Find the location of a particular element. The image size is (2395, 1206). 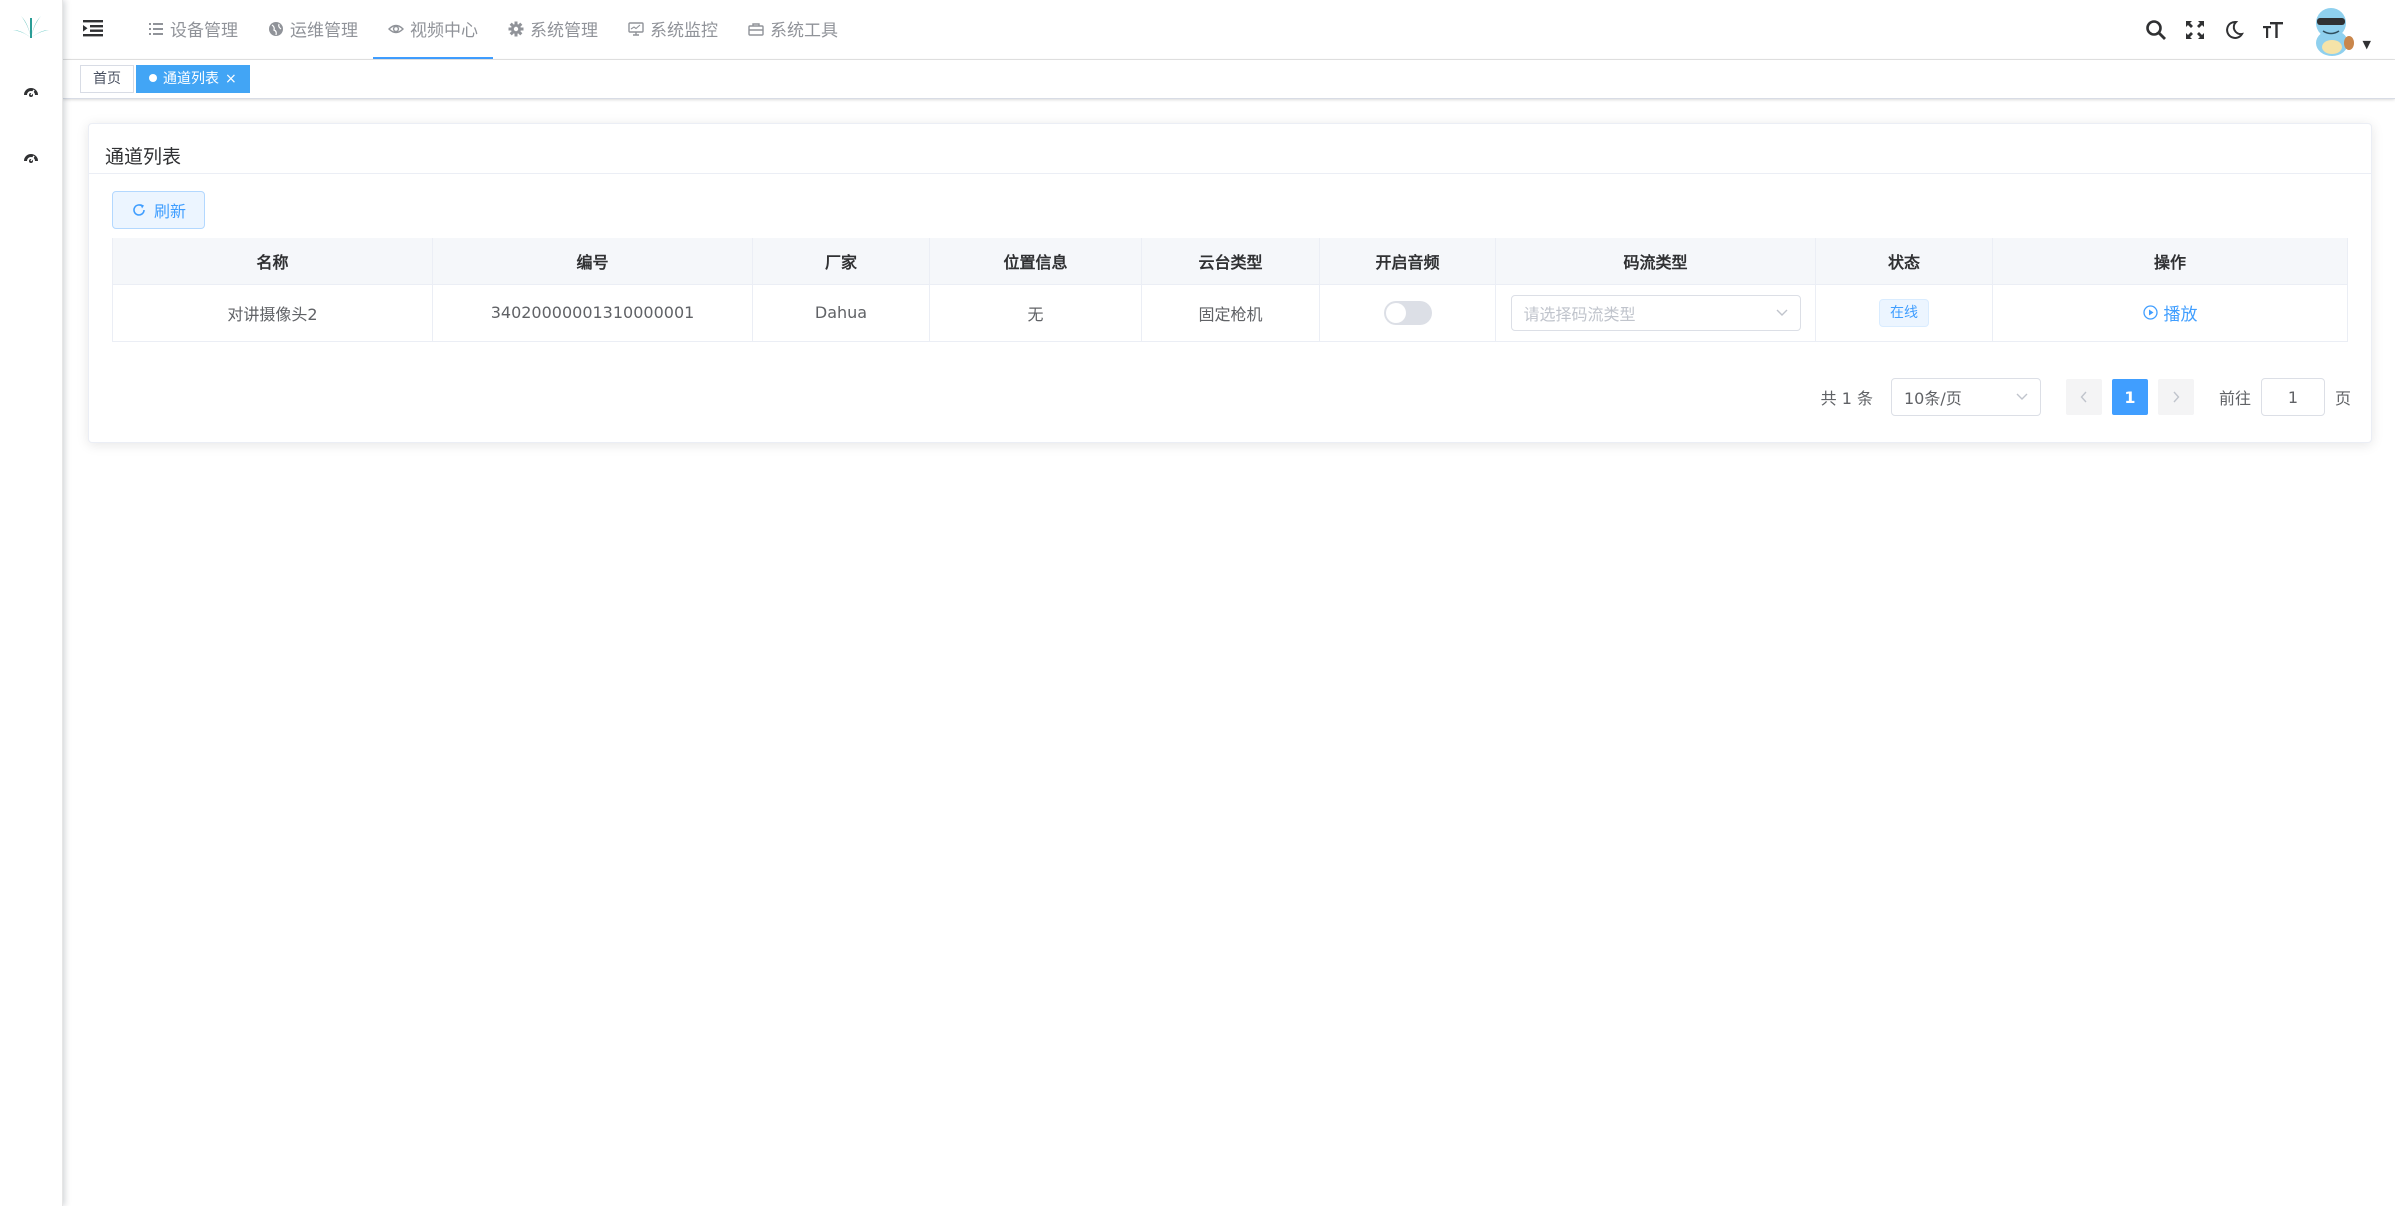

tag-label: 通道列表 is located at coordinates (191, 79).